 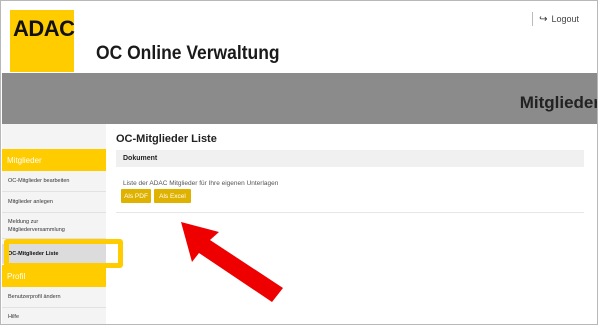 I want to click on app-title: OC Online Verwaltung, so click(x=188, y=53).